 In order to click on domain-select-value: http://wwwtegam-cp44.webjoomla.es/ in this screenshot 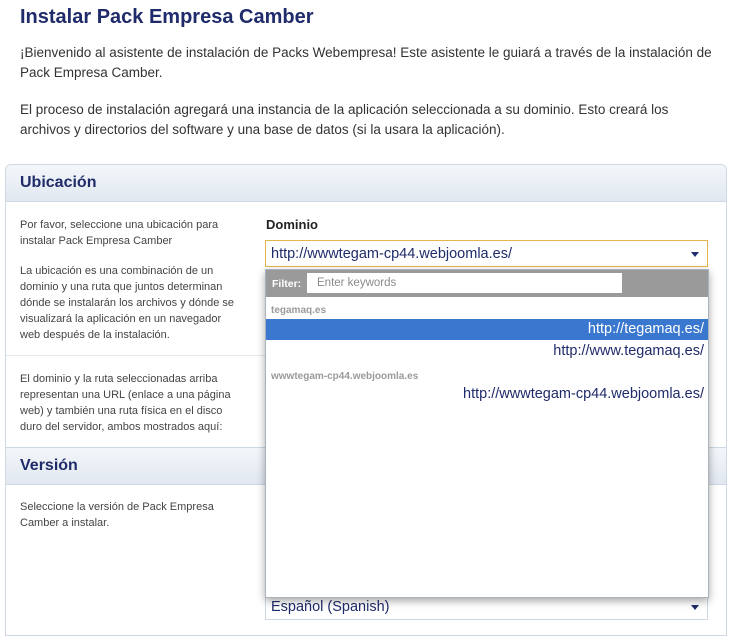, I will do `click(391, 254)`.